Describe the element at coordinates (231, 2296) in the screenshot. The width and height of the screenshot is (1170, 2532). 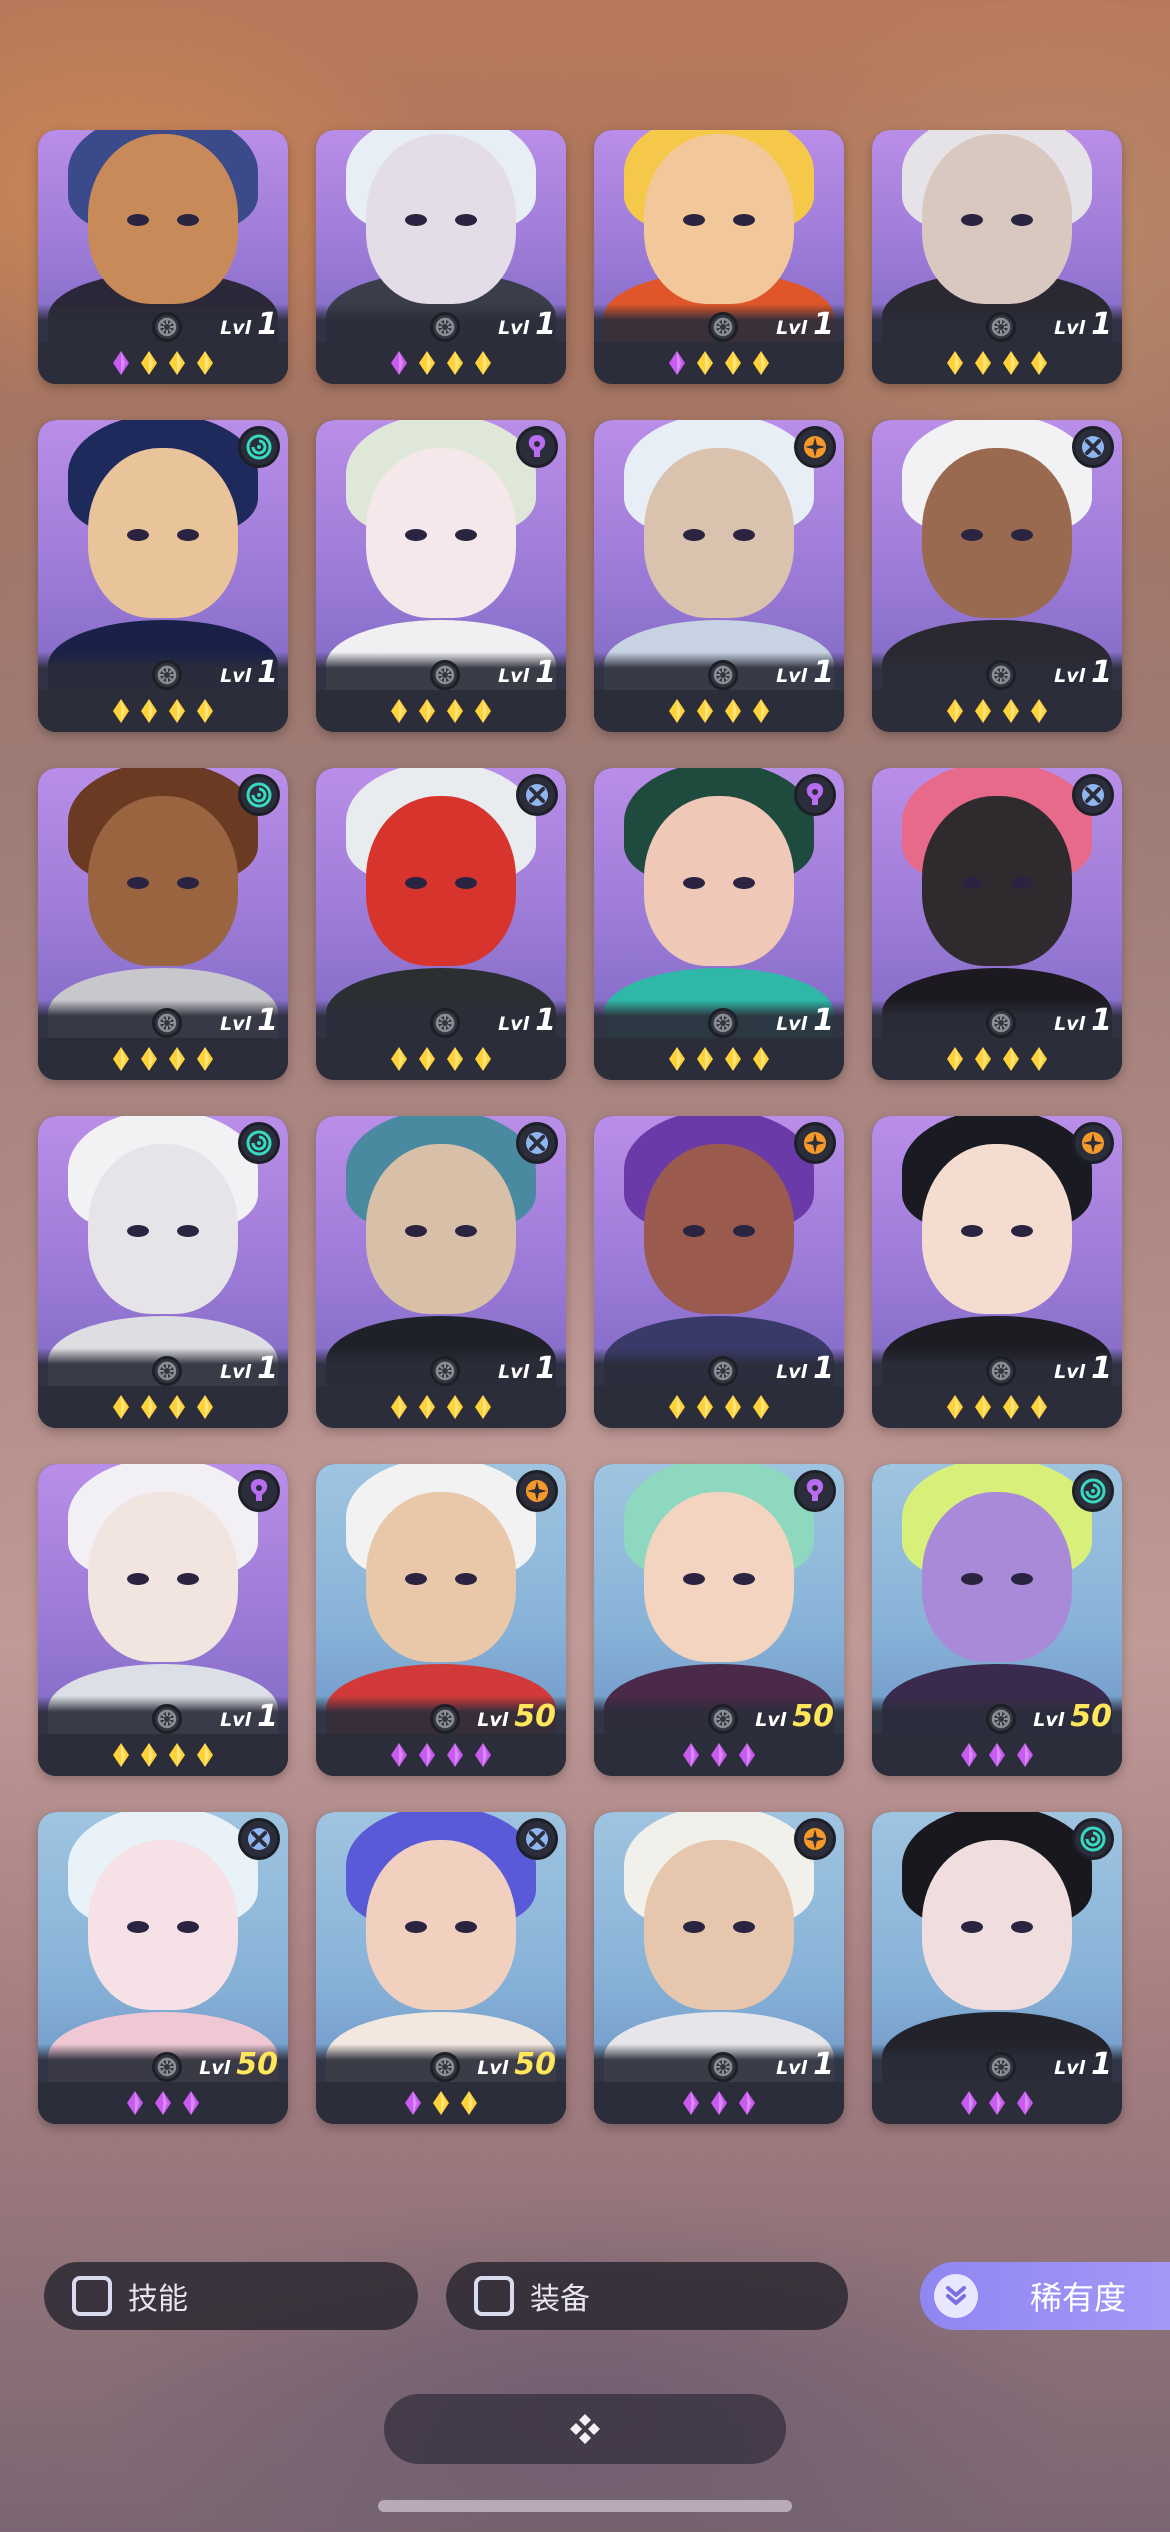
I see `skills-filter: 技能` at that location.